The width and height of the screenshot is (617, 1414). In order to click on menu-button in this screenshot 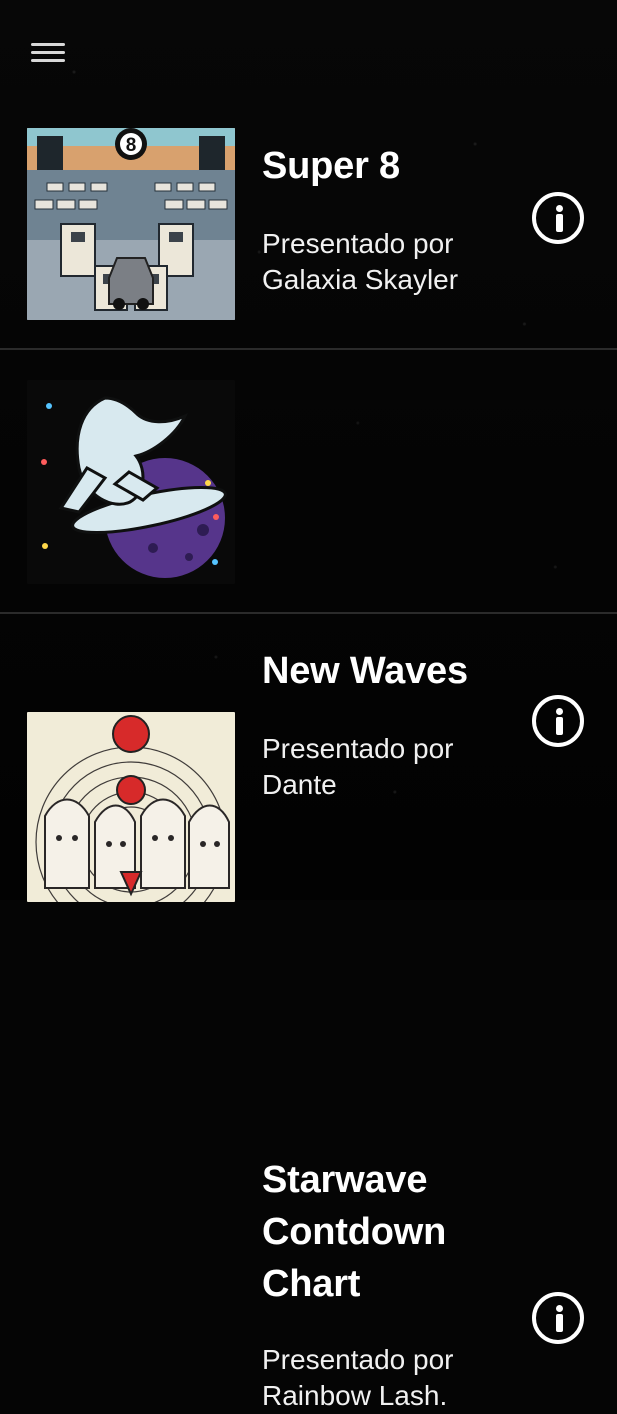, I will do `click(48, 53)`.